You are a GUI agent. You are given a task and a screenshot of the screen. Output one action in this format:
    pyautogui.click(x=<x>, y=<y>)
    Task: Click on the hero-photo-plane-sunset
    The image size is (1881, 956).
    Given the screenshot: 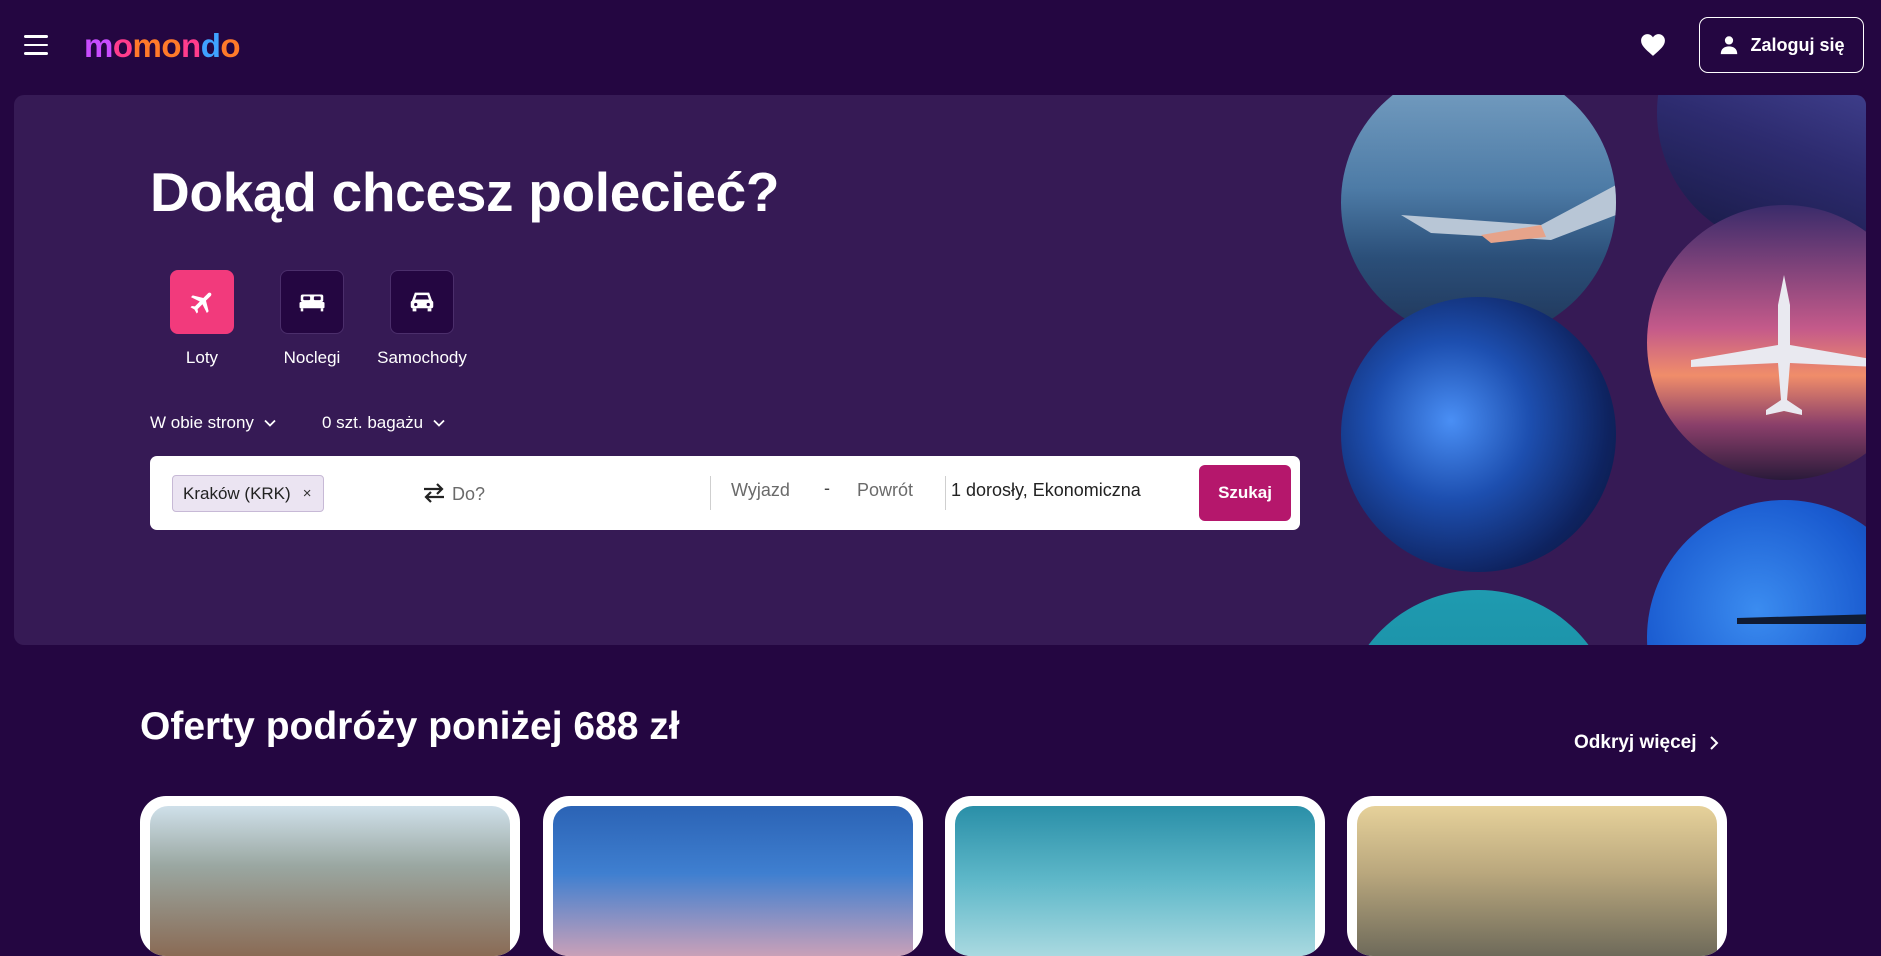 What is the action you would take?
    pyautogui.click(x=1756, y=342)
    